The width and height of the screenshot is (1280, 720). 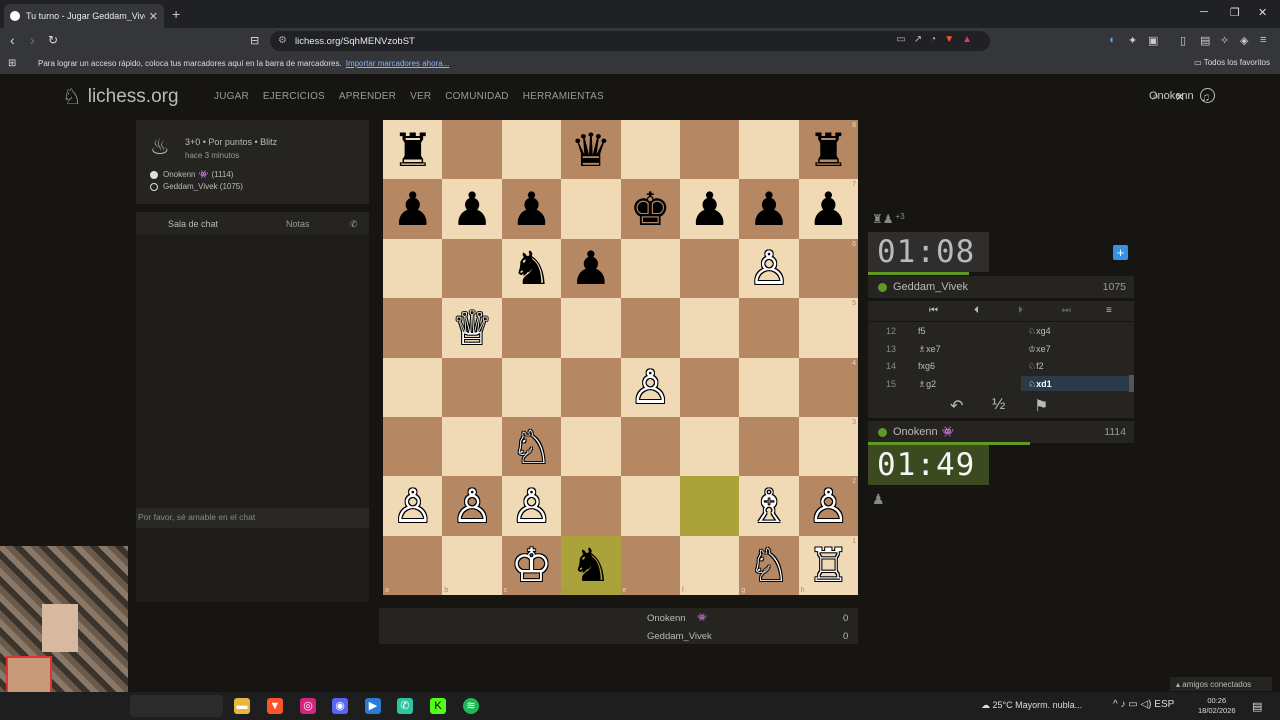 I want to click on piece-e4: ♙, so click(x=650, y=387).